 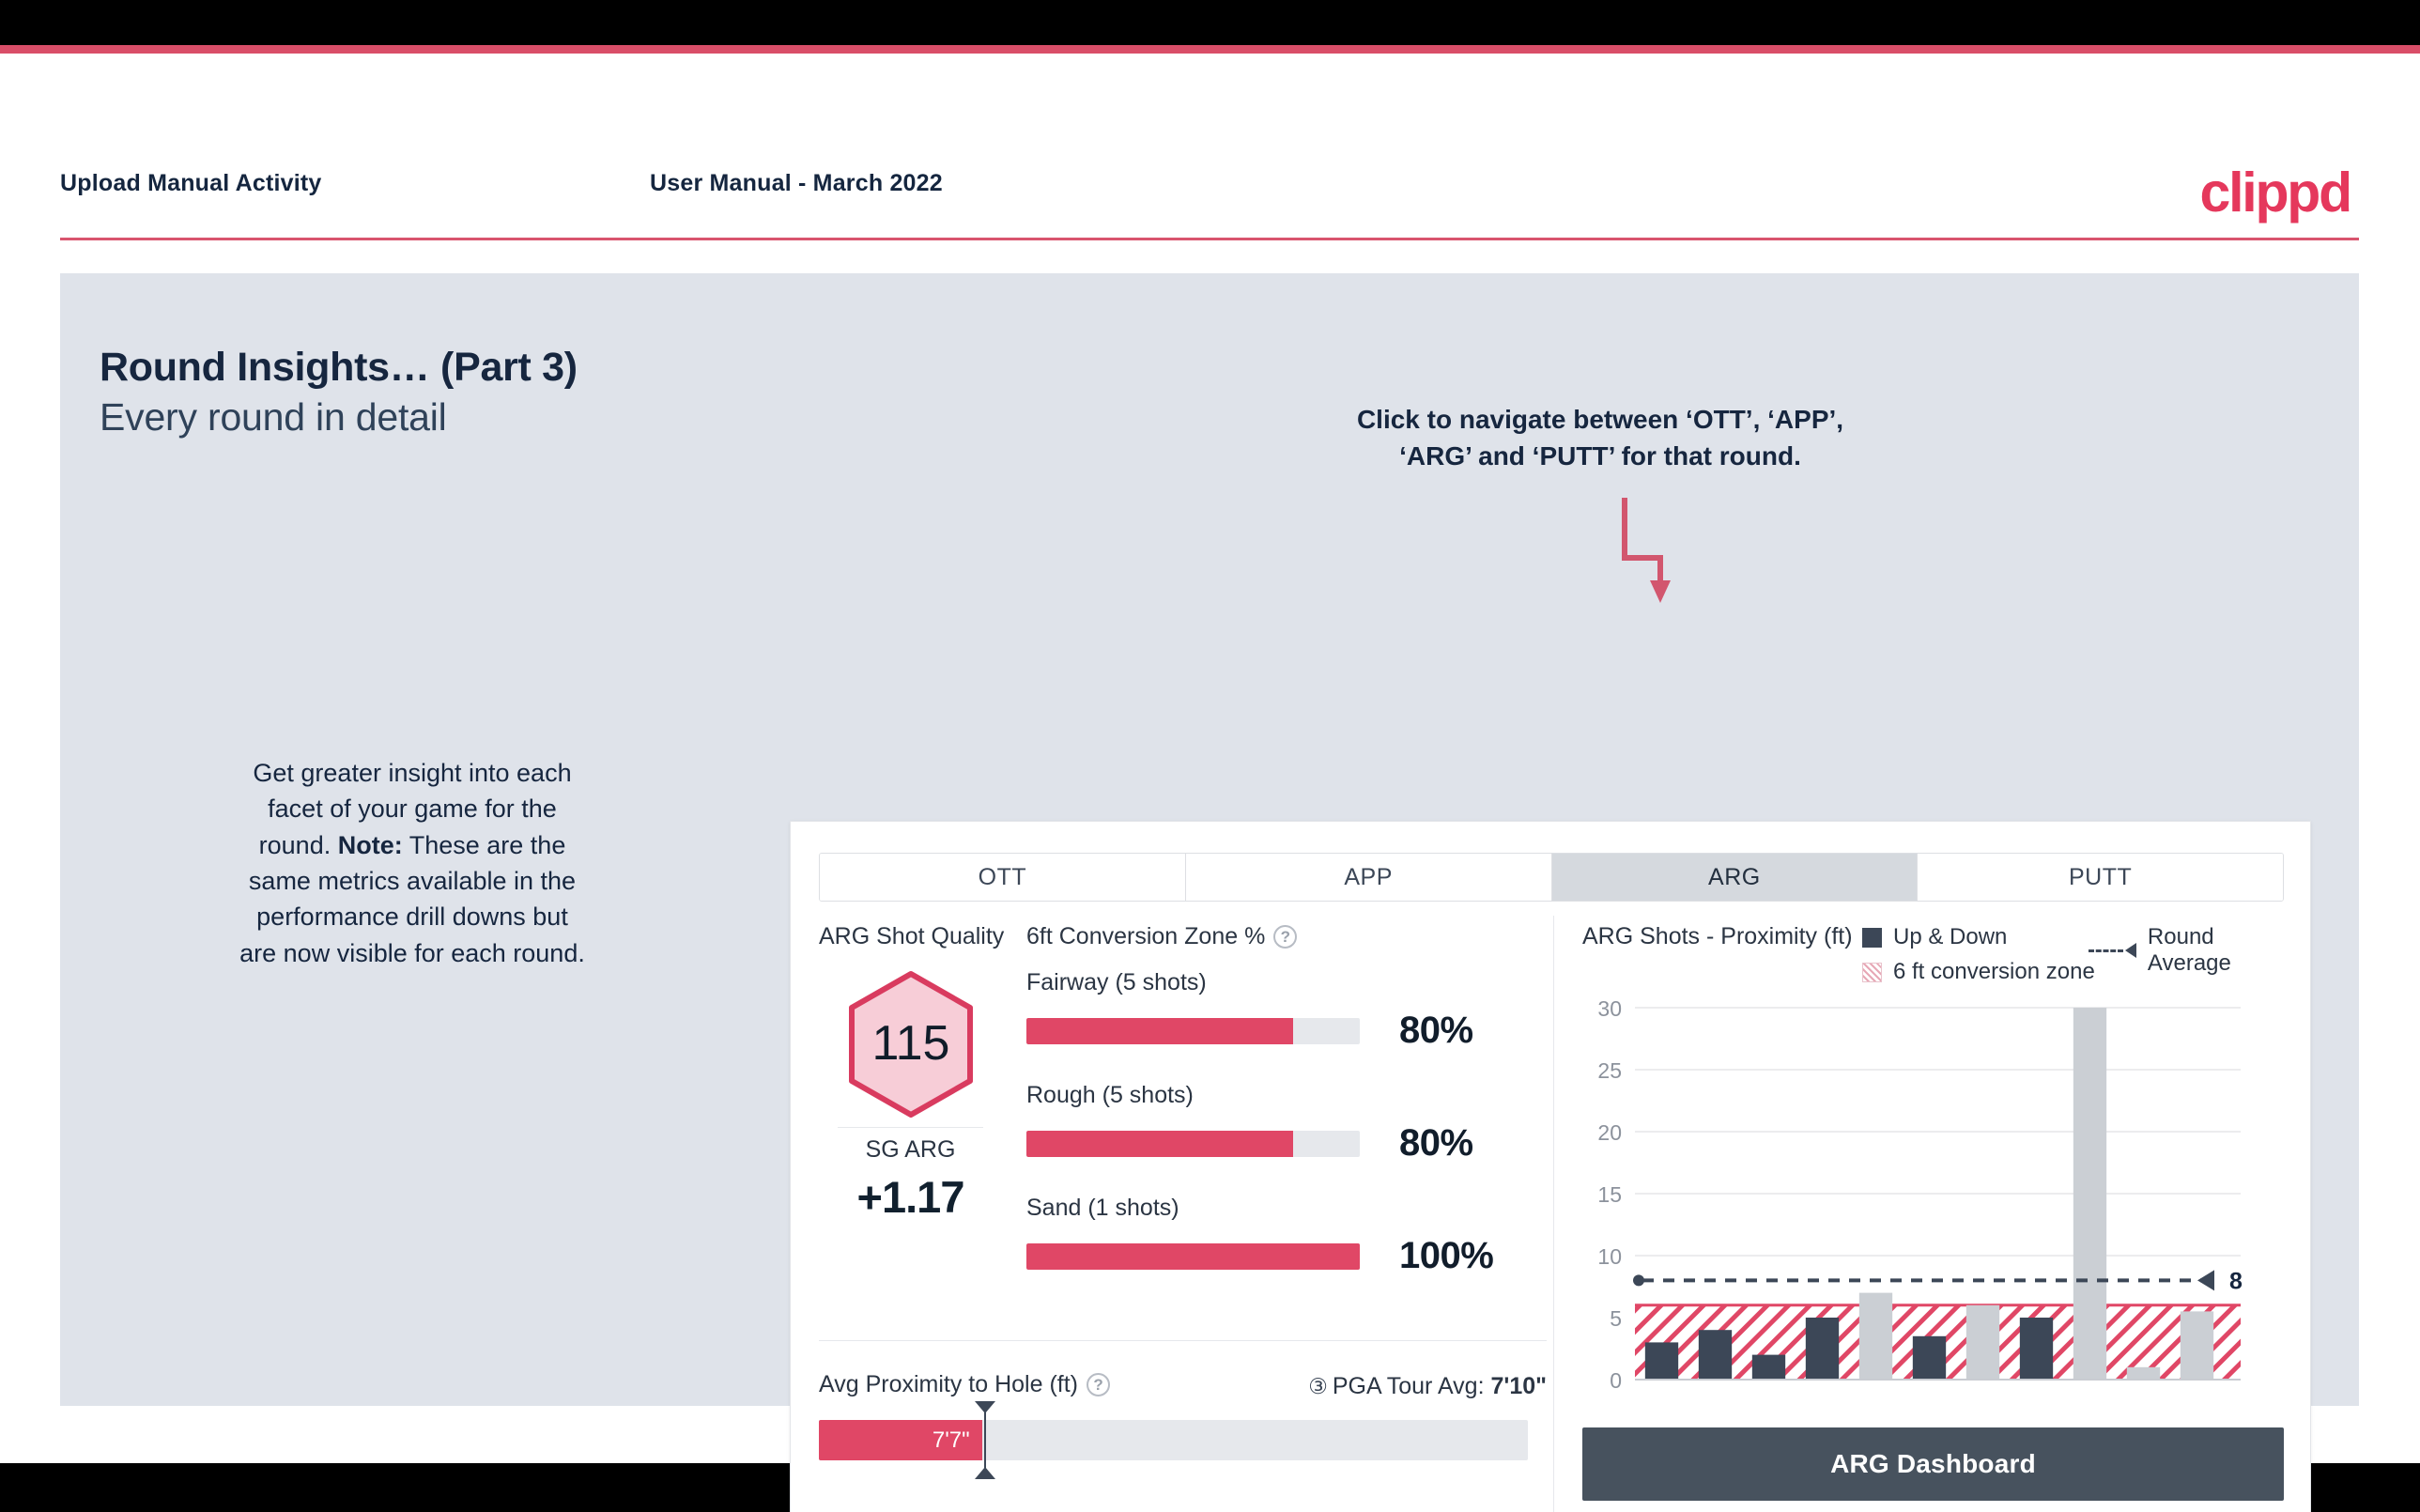 I want to click on side-note-bold: Note:, so click(x=370, y=845).